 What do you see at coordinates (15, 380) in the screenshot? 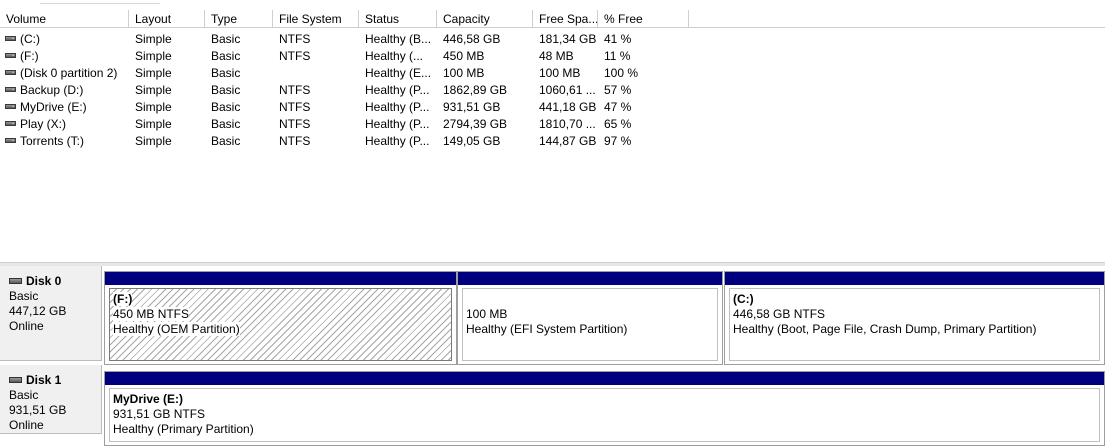
I see `disk-icon` at bounding box center [15, 380].